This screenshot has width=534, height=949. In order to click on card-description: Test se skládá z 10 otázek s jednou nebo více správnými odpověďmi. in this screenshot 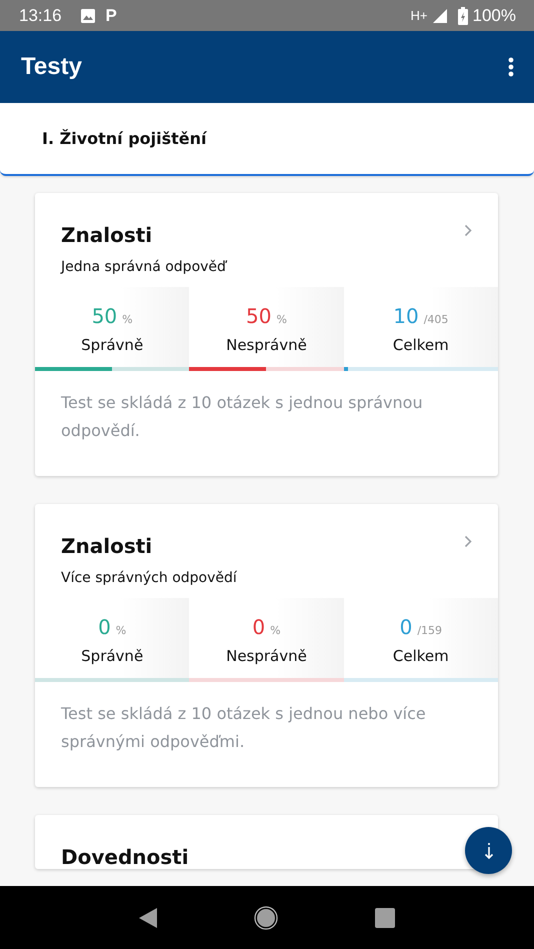, I will do `click(243, 728)`.